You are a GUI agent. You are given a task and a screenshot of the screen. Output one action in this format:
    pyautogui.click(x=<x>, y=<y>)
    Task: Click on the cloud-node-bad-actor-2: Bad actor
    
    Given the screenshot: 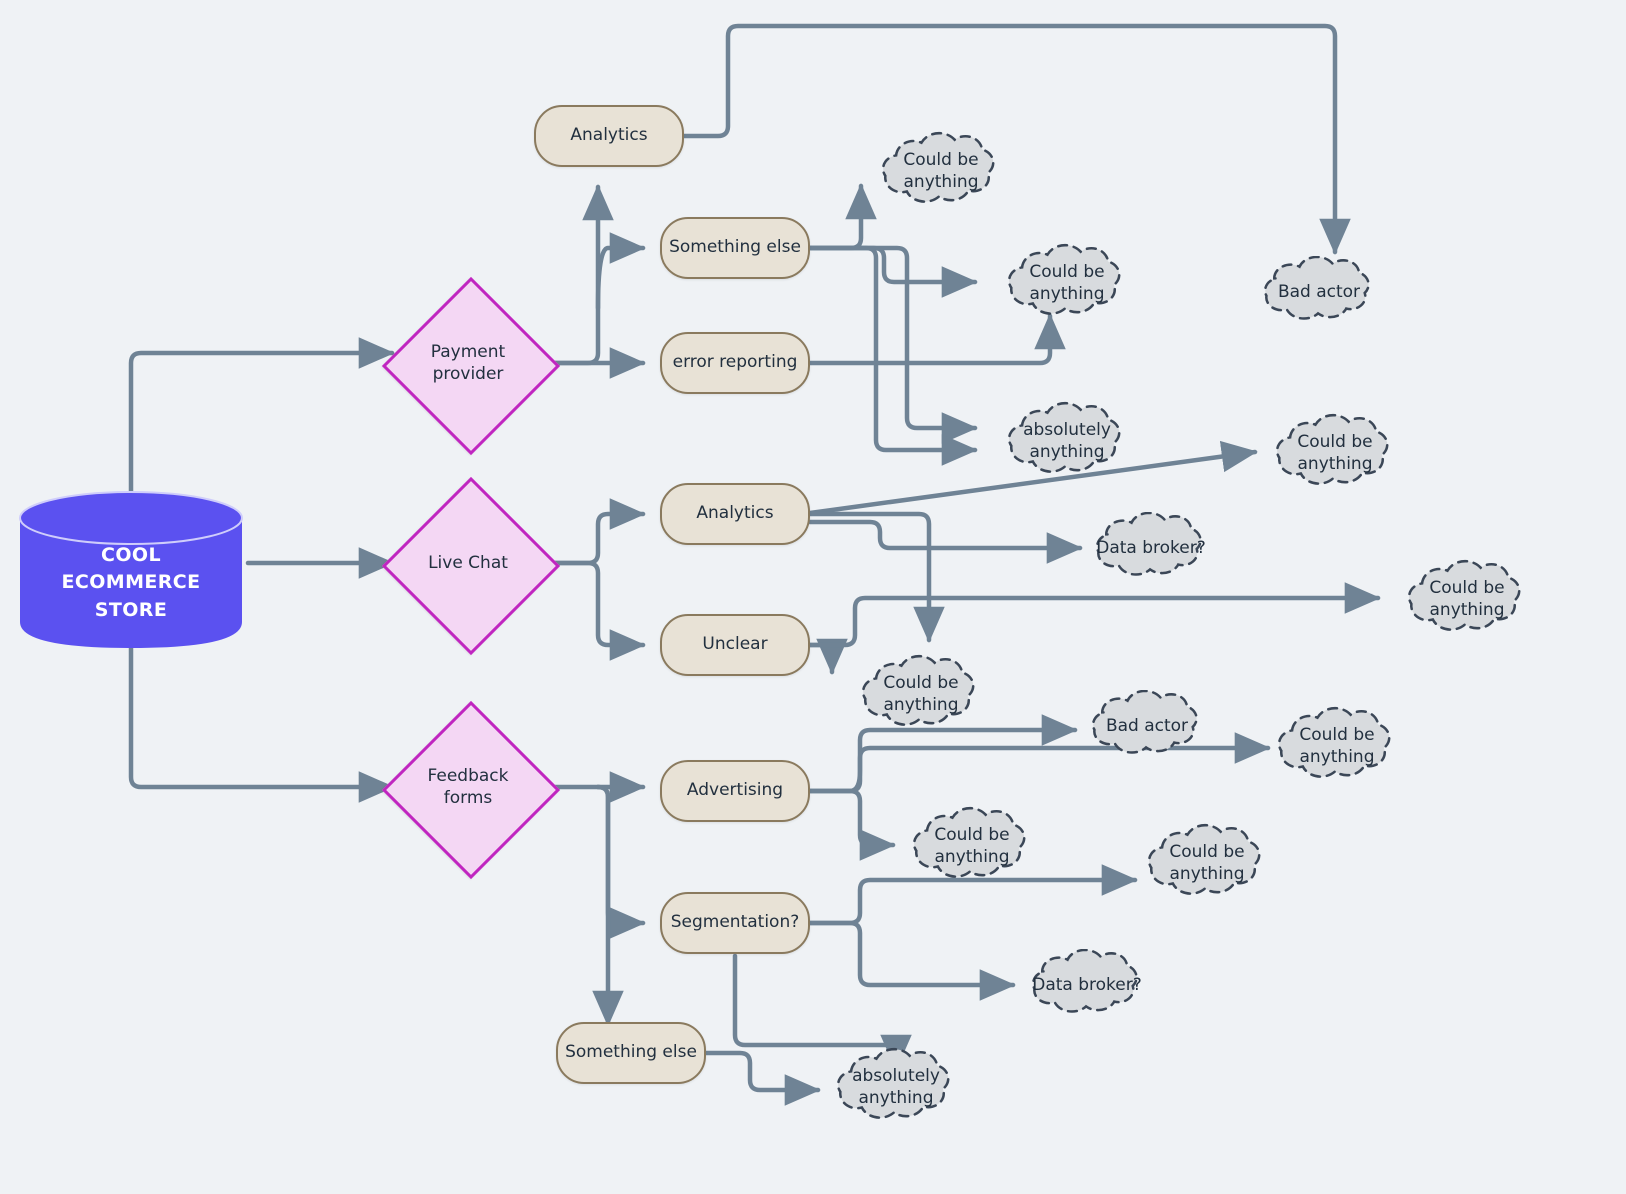 What is the action you would take?
    pyautogui.click(x=1147, y=726)
    